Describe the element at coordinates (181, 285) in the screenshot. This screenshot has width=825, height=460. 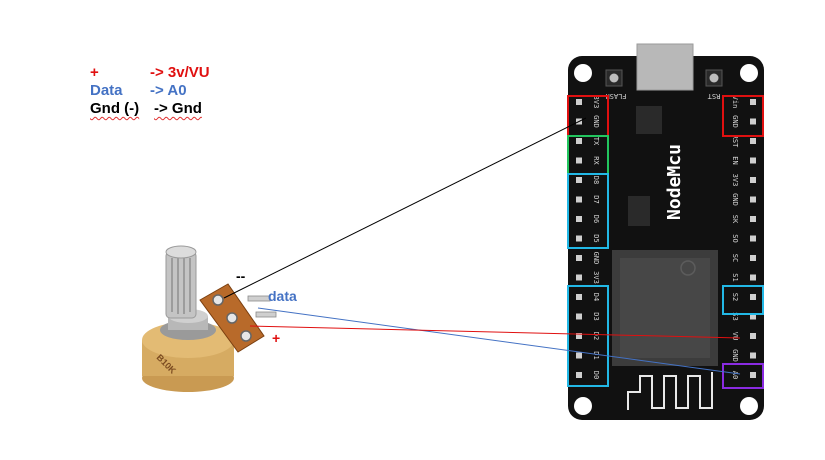
I see `pot-shaft` at that location.